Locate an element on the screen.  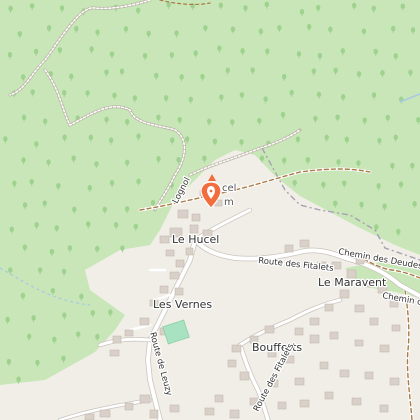
place-label-le-hucel: Le Hucel is located at coordinates (196, 240).